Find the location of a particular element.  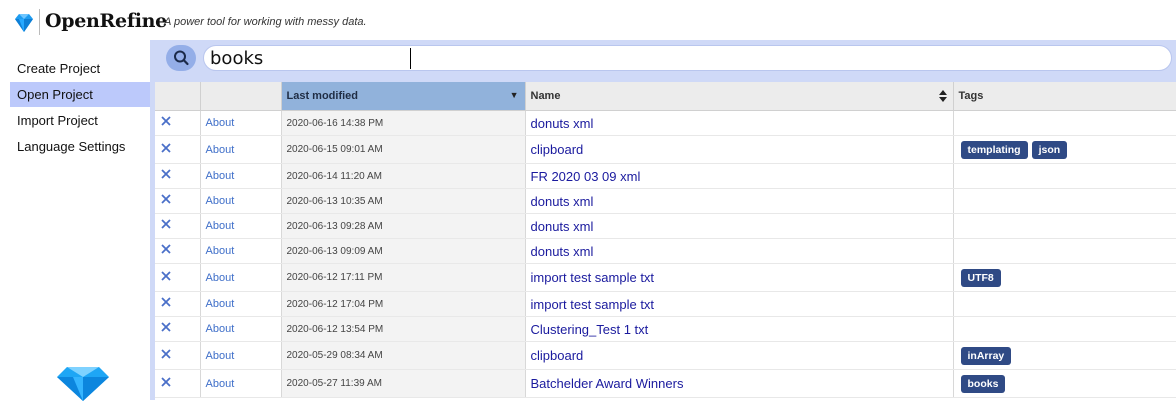

table-row: About 2020-06-13 10:35 AM donuts xml is located at coordinates (665, 201).